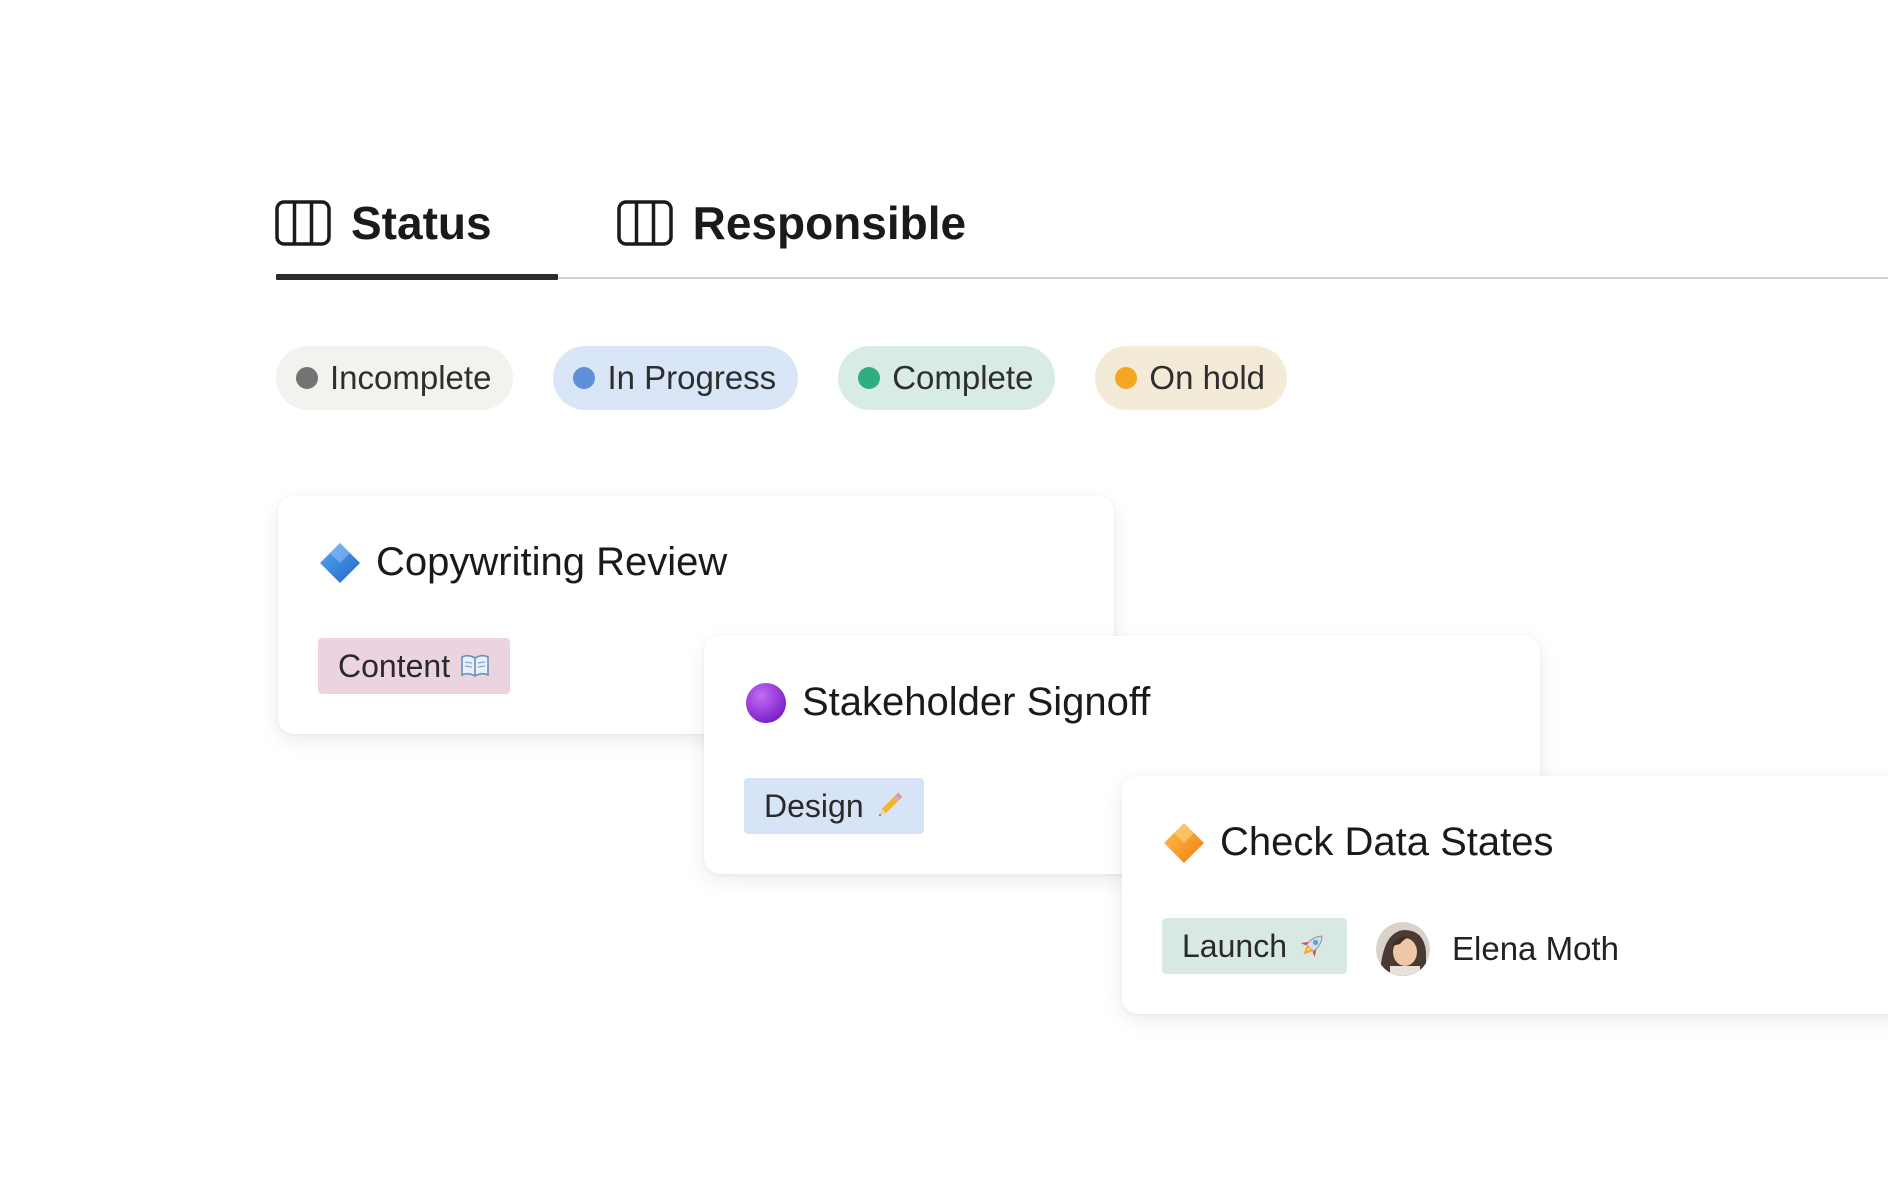 This screenshot has height=1200, width=1888. What do you see at coordinates (1184, 842) in the screenshot?
I see `orange-diamond-icon` at bounding box center [1184, 842].